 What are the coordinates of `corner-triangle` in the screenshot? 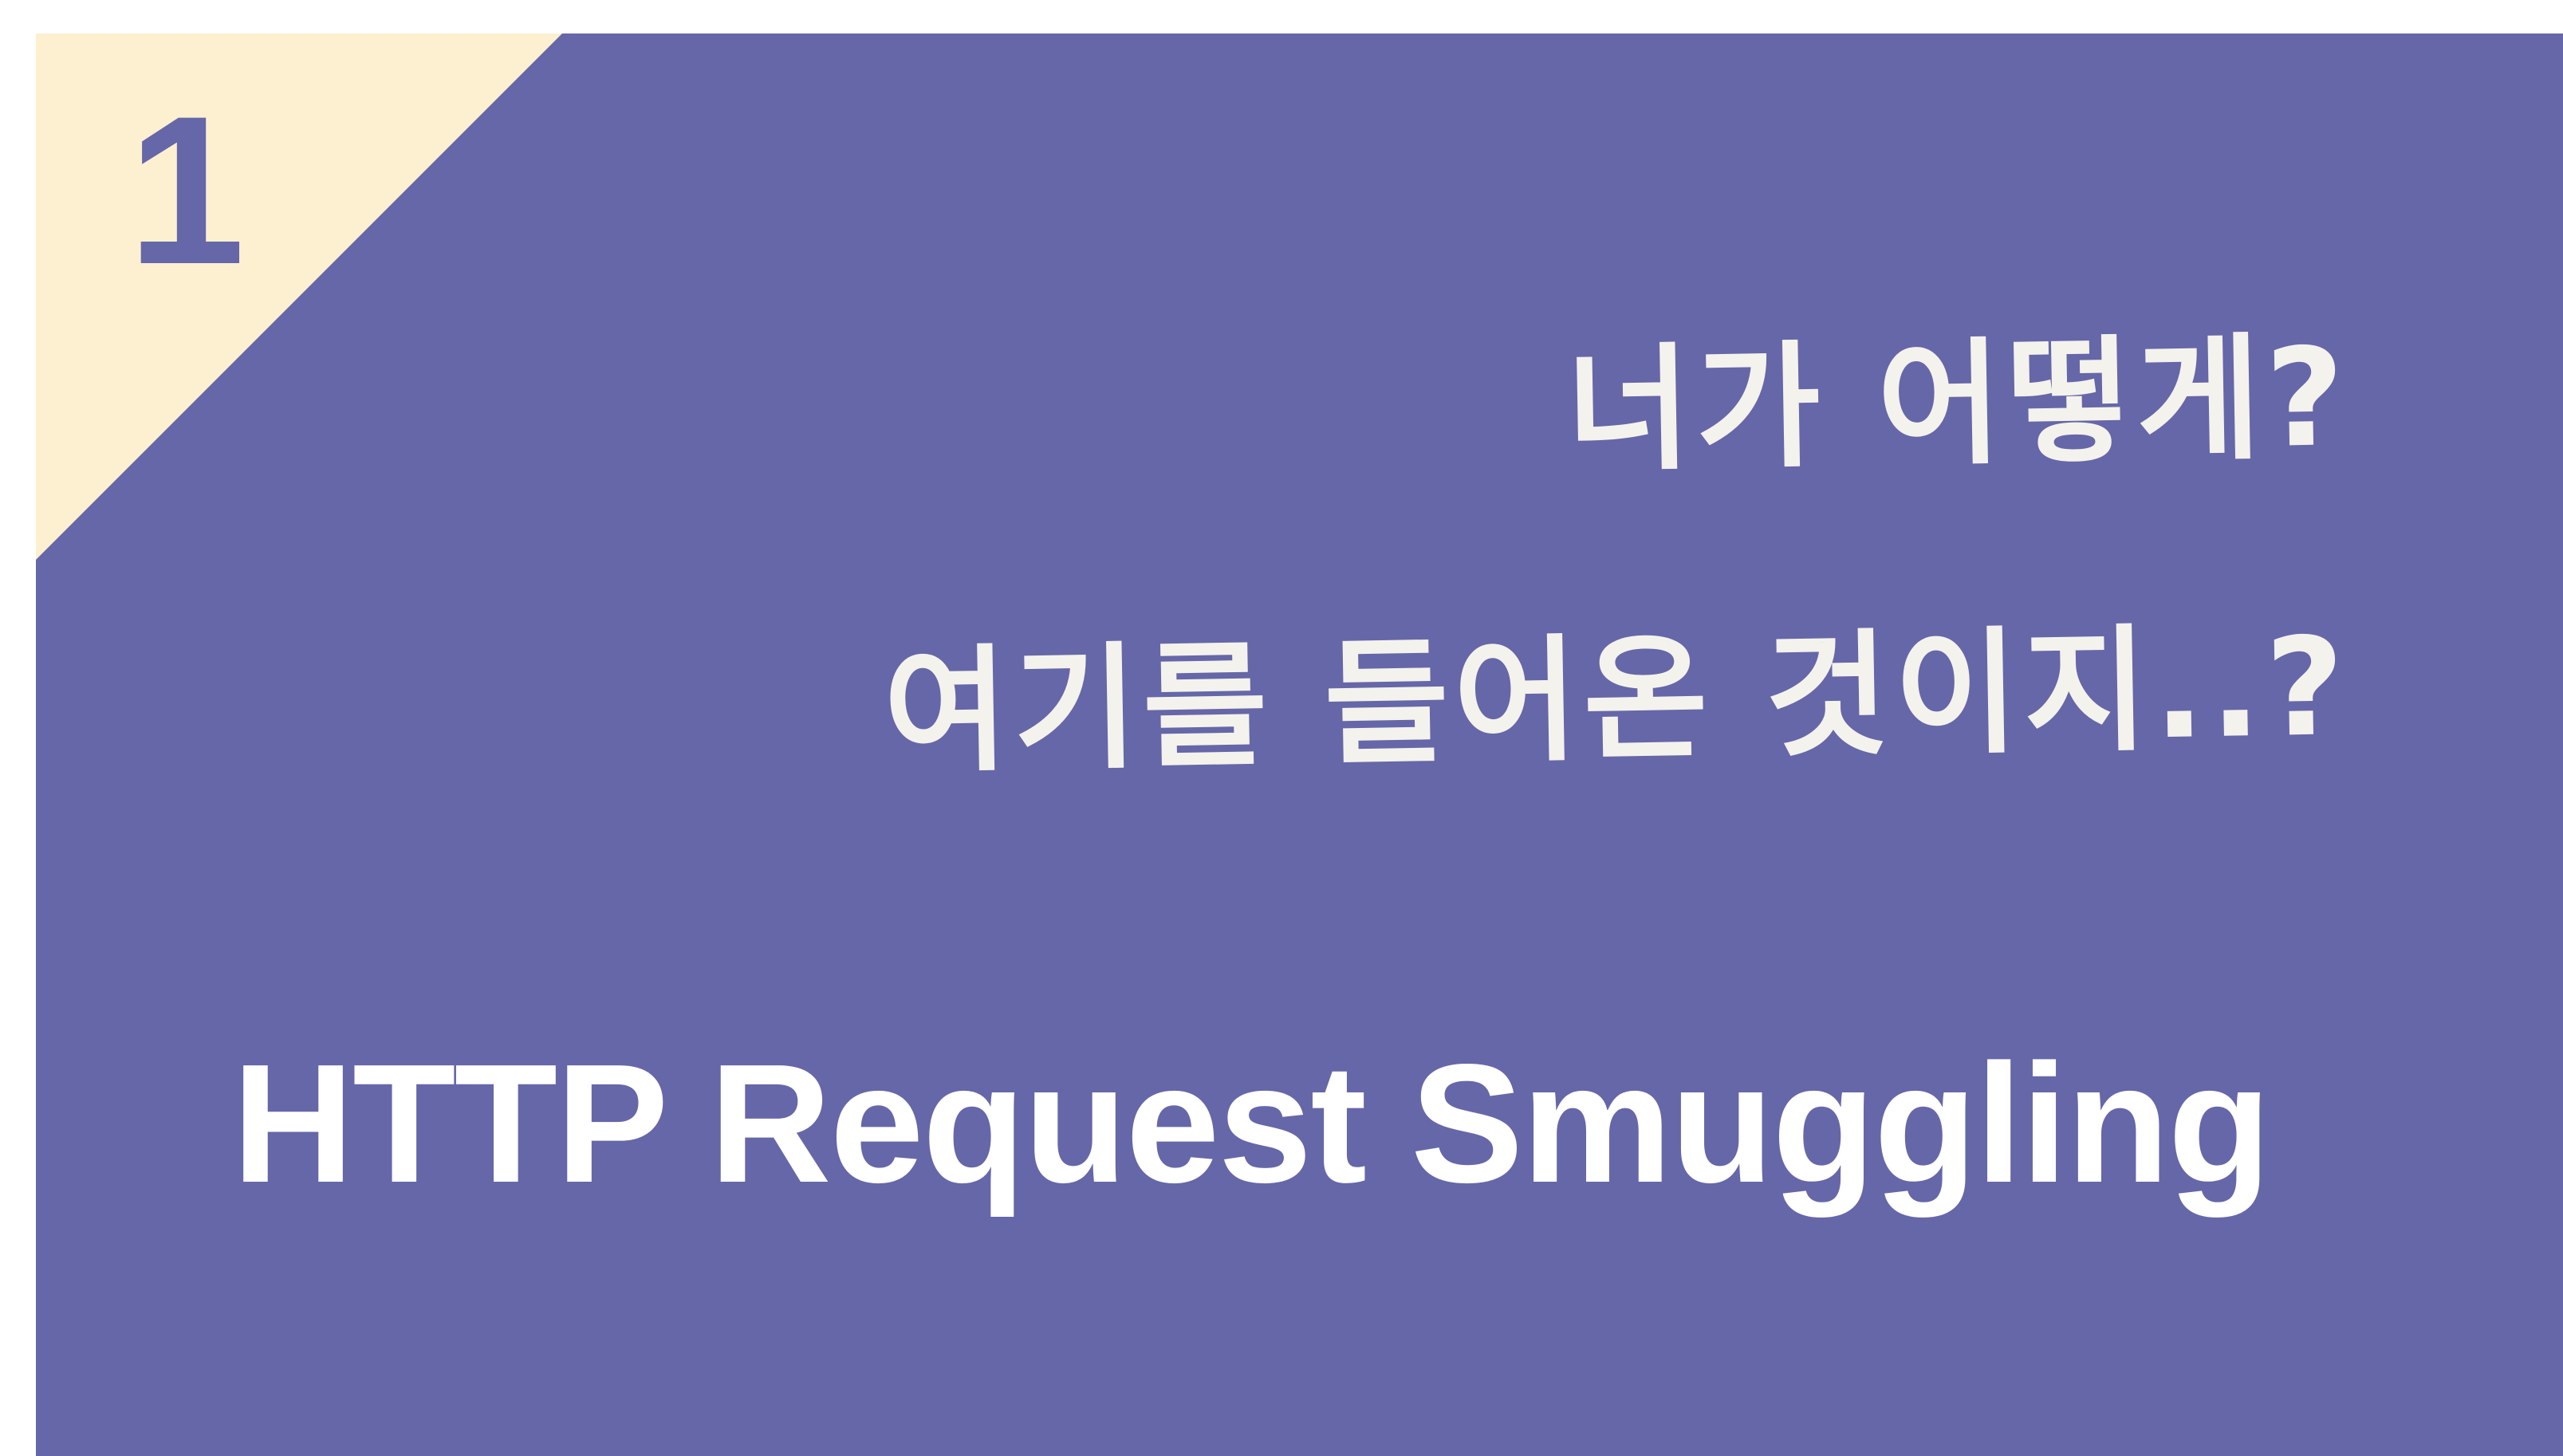 It's located at (299, 296).